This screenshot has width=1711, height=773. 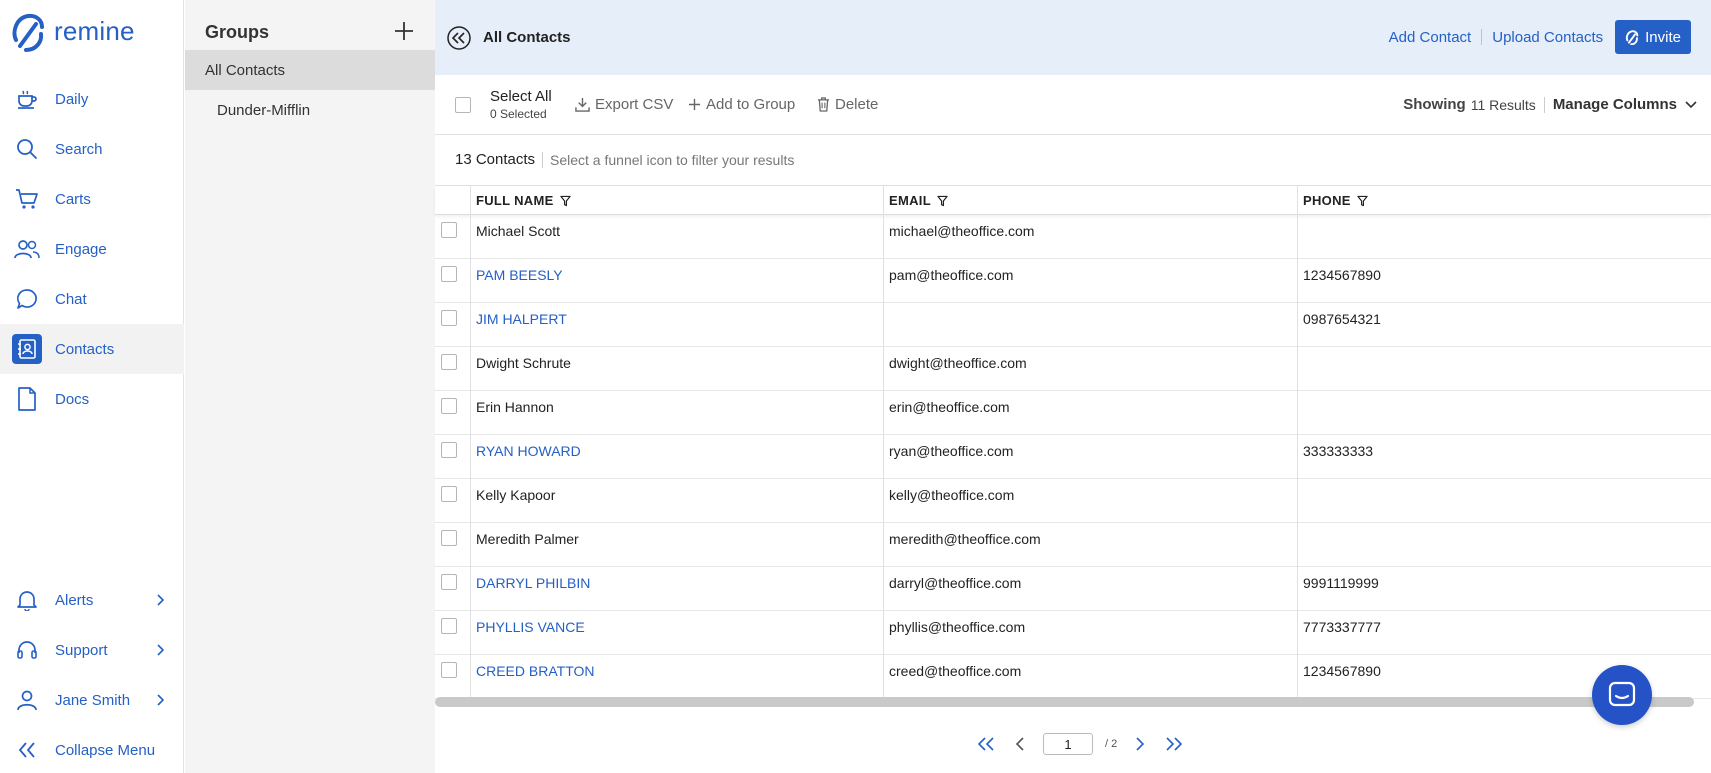 I want to click on nav-item-contacts: Contacts, so click(x=92, y=349).